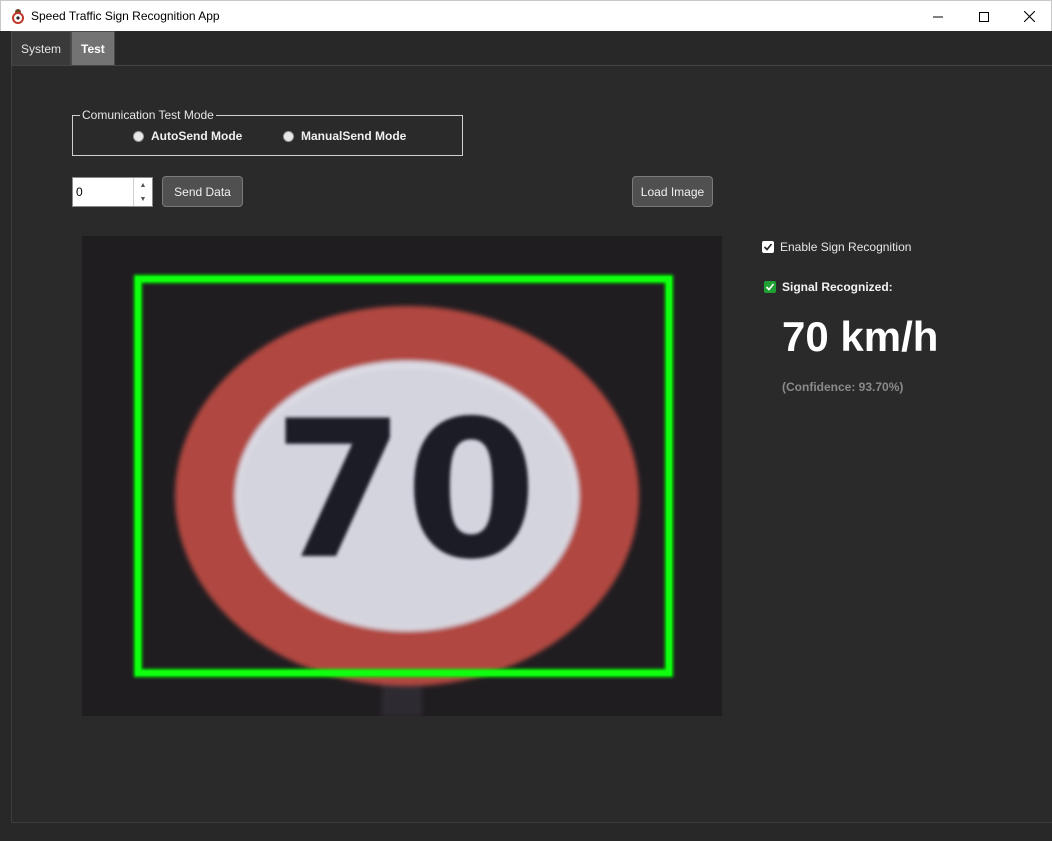 The height and width of the screenshot is (841, 1052). I want to click on spinner-up-icon: ▲, so click(143, 185).